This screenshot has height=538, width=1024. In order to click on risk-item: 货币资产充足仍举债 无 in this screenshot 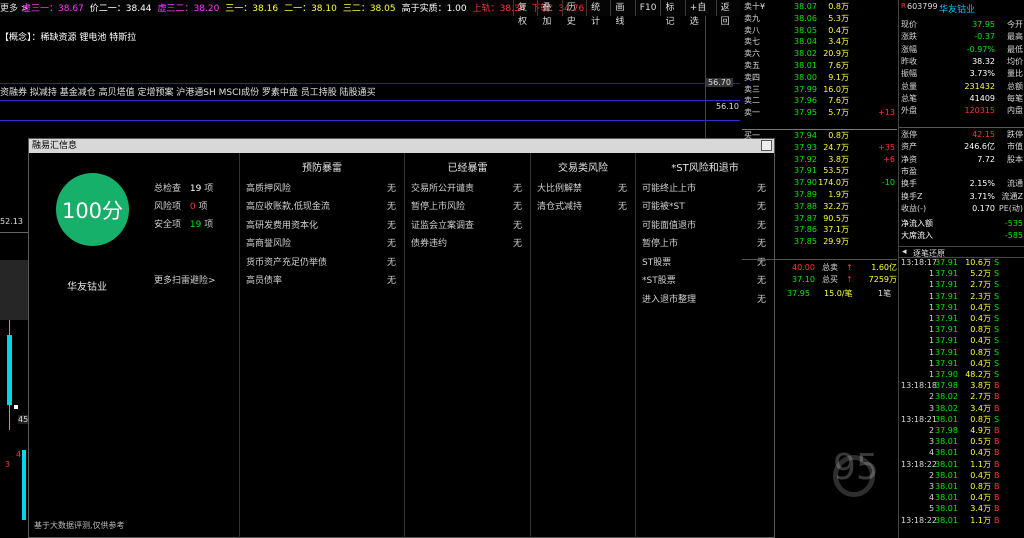, I will do `click(322, 261)`.